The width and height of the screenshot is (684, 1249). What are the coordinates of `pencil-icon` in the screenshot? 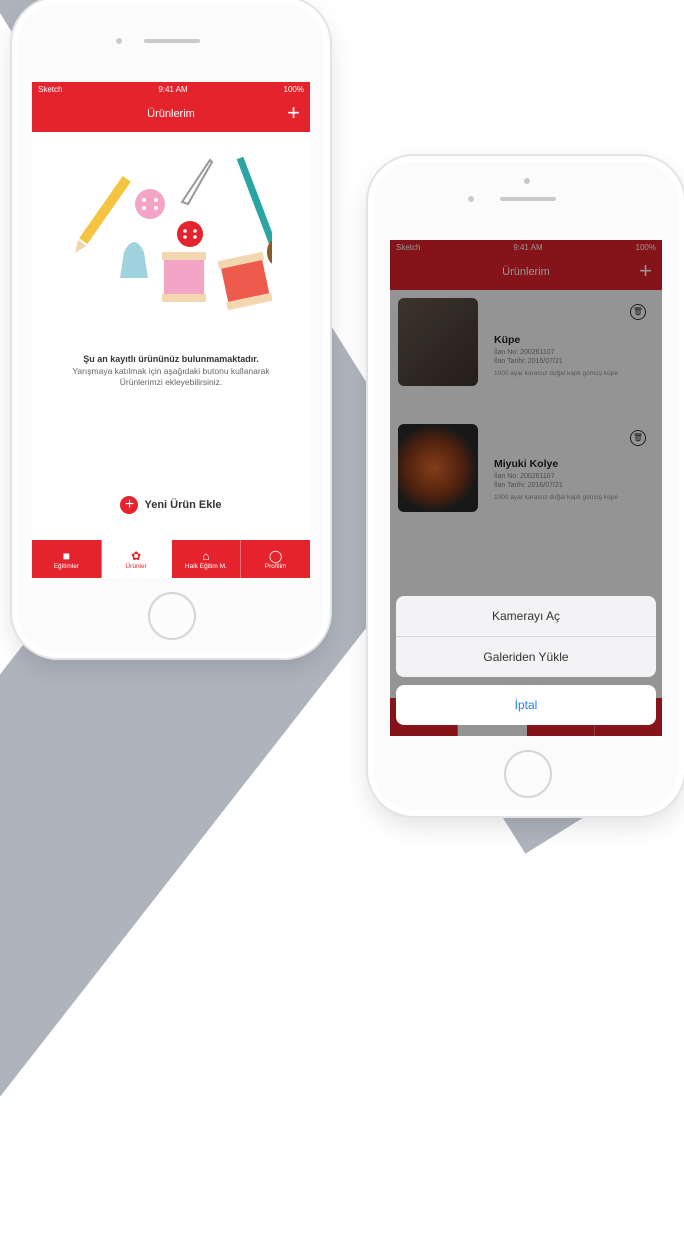 It's located at (103, 214).